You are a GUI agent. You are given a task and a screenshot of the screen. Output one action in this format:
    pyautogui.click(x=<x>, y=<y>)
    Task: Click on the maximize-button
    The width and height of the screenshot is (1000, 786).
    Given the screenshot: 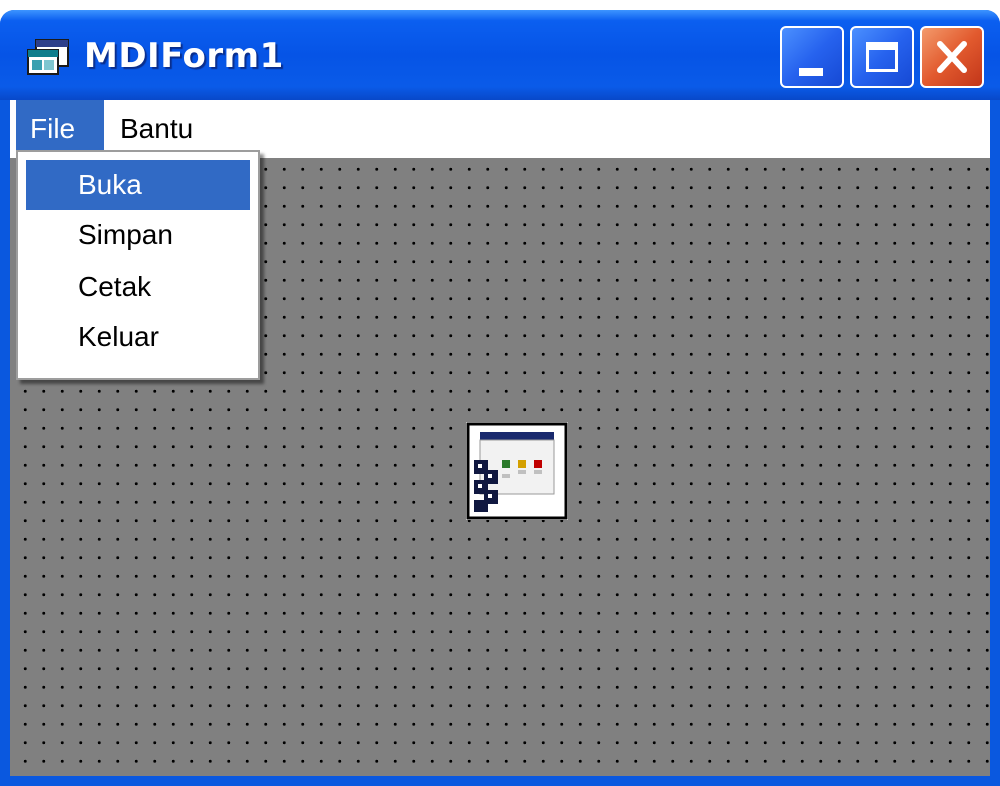 What is the action you would take?
    pyautogui.click(x=882, y=57)
    